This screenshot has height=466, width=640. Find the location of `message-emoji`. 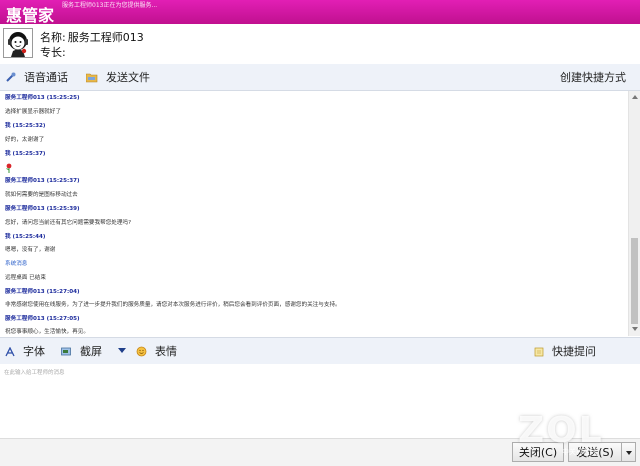

message-emoji is located at coordinates (9, 169).